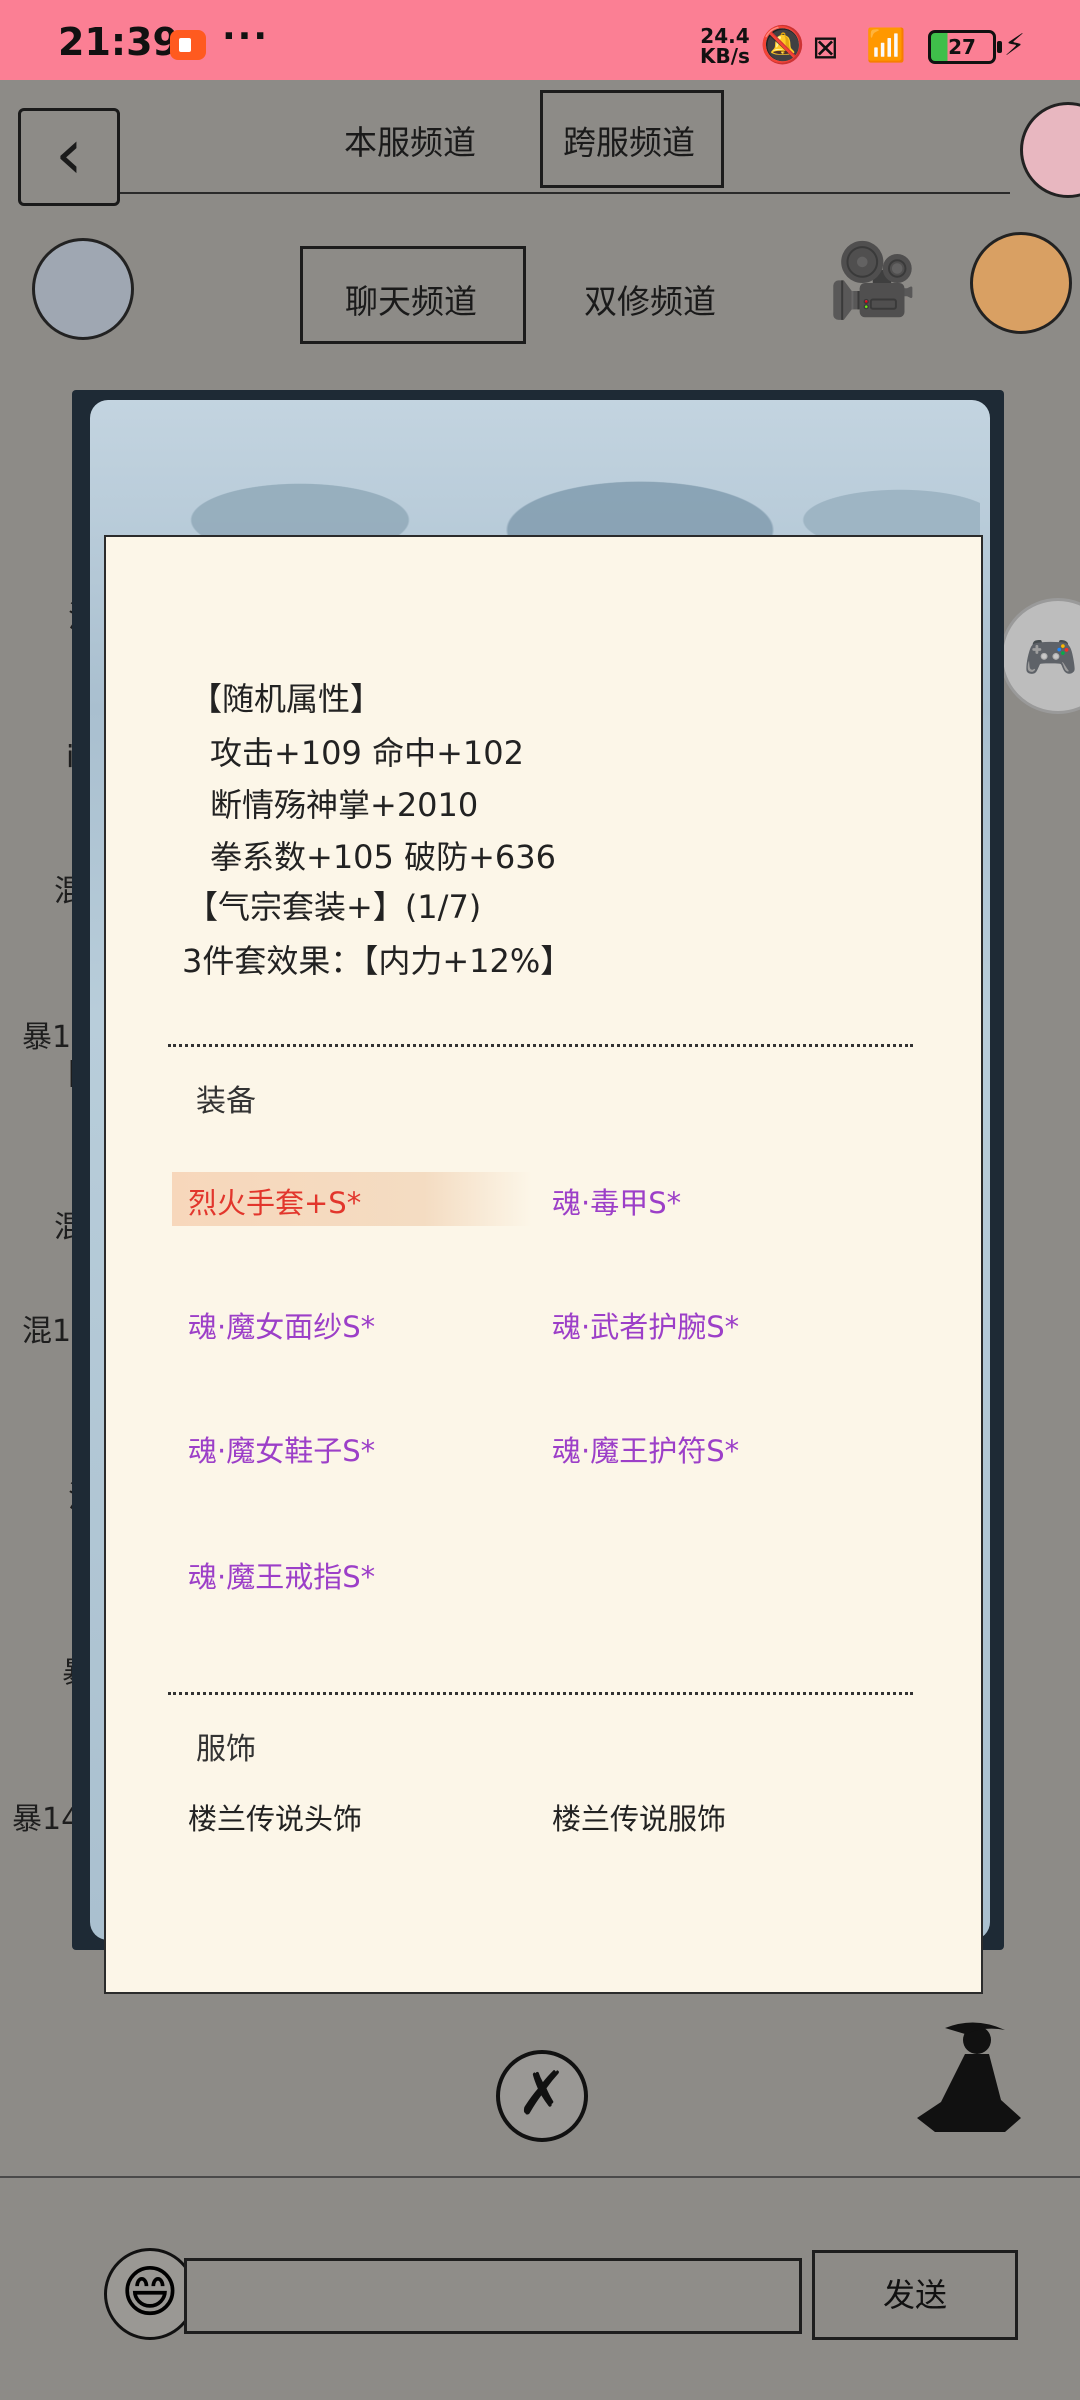 The width and height of the screenshot is (1080, 2400). I want to click on status-bar: 21:39 ··· 24.4 KB/s 🔕 ⊠ 📶 27 ⚡, so click(540, 40).